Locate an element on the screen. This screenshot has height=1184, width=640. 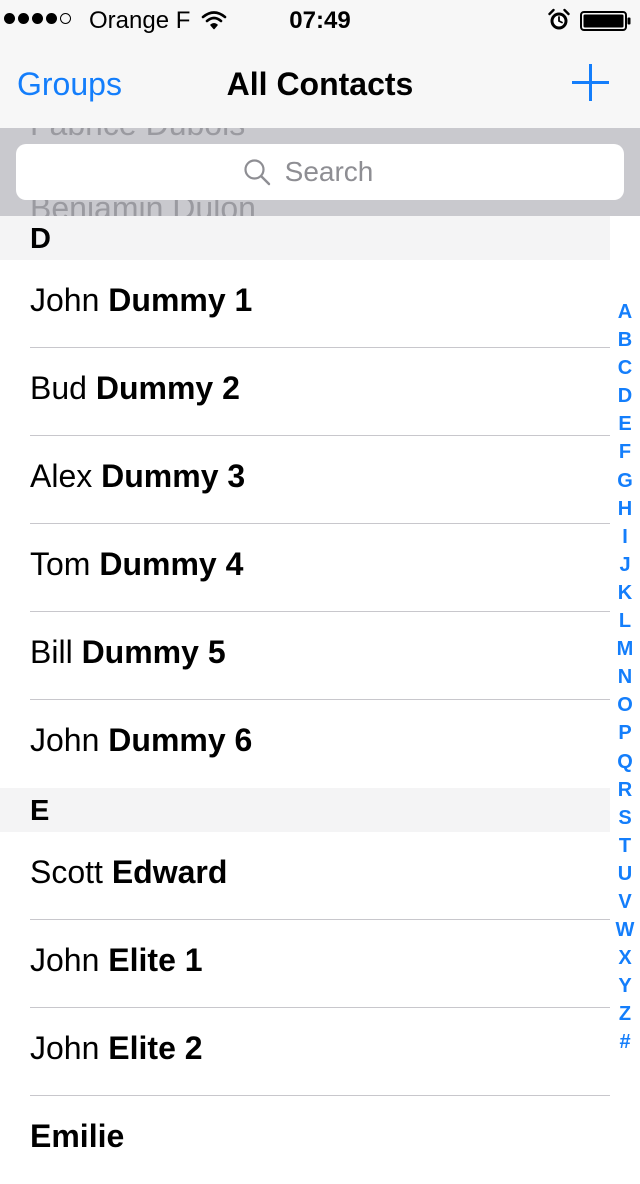
add-contact-button is located at coordinates (591, 83).